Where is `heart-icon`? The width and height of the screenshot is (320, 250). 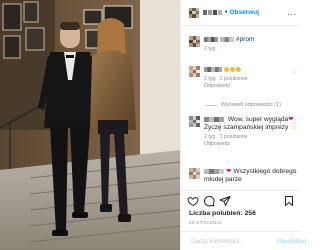 heart-icon is located at coordinates (193, 201).